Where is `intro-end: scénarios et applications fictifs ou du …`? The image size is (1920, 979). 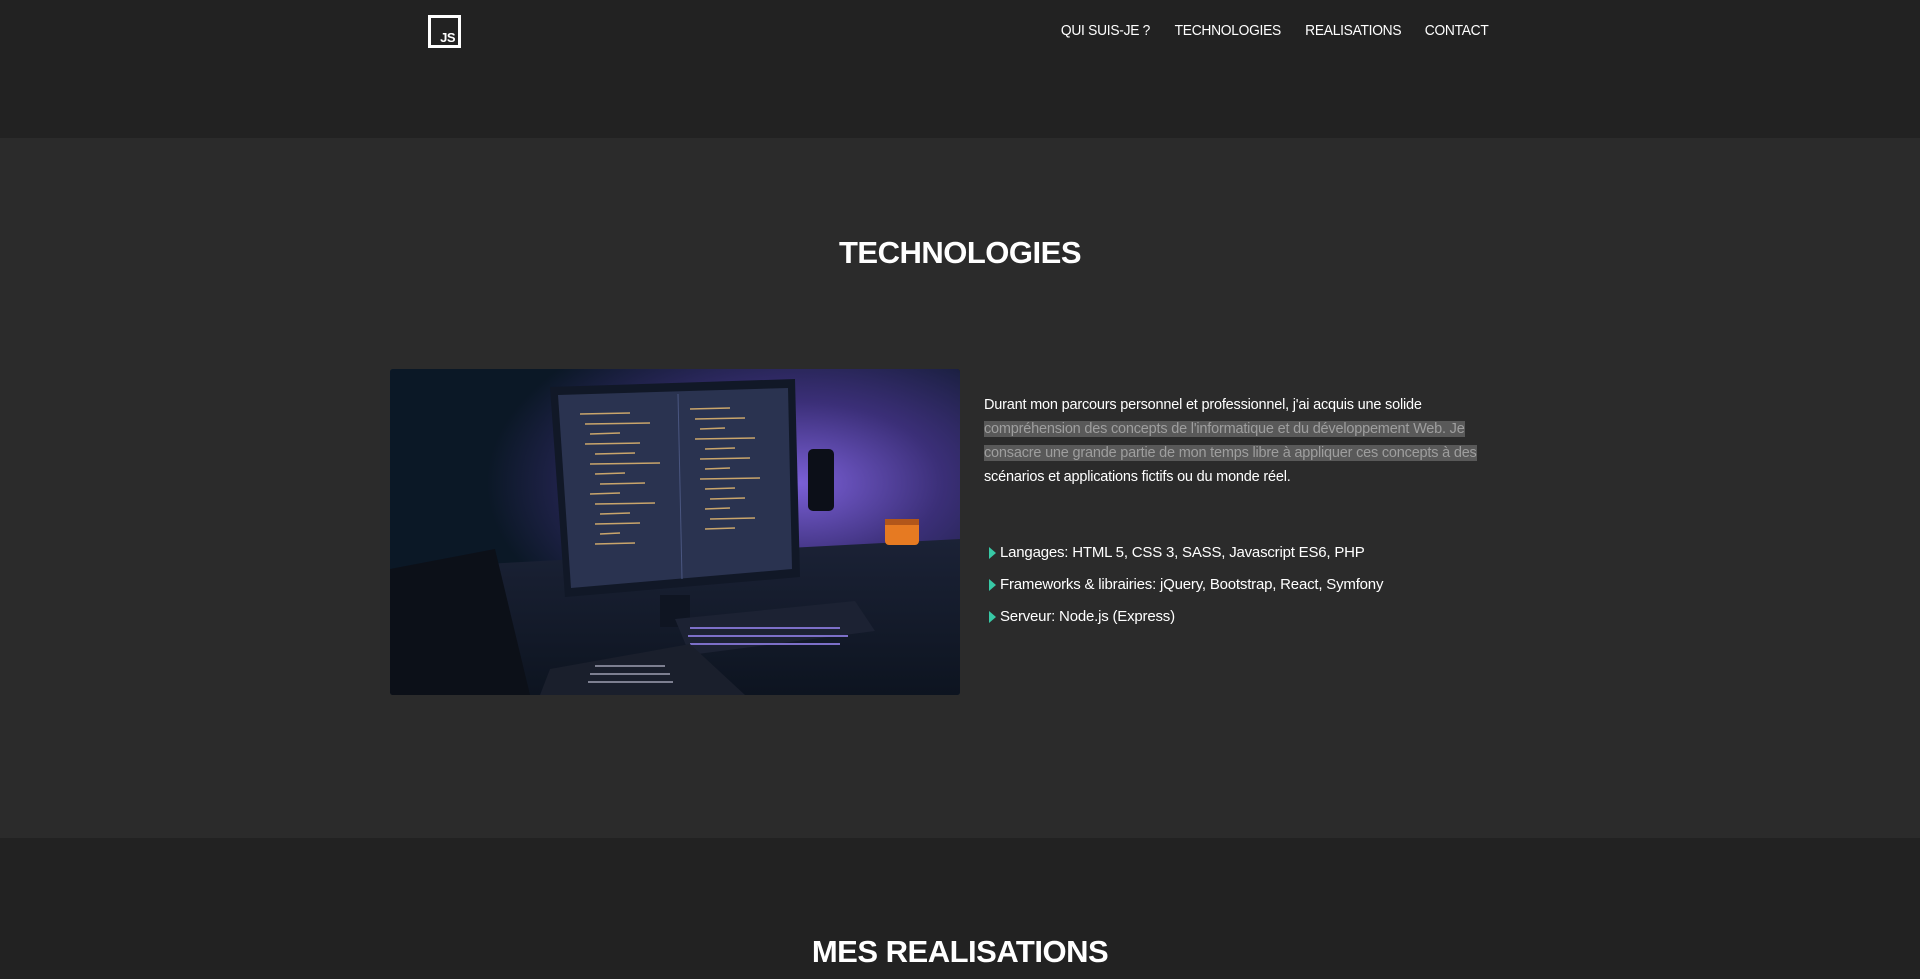
intro-end: scénarios et applications fictifs ou du … is located at coordinates (1137, 477).